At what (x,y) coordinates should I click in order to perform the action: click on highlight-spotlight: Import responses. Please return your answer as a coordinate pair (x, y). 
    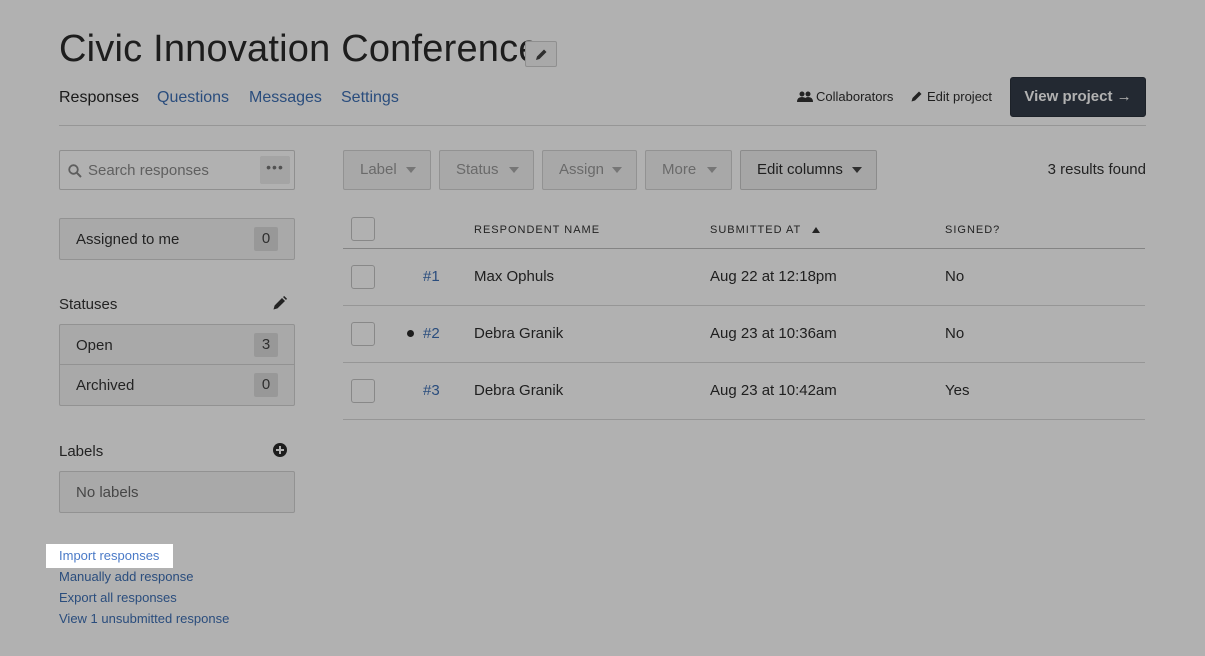
    Looking at the image, I should click on (109, 556).